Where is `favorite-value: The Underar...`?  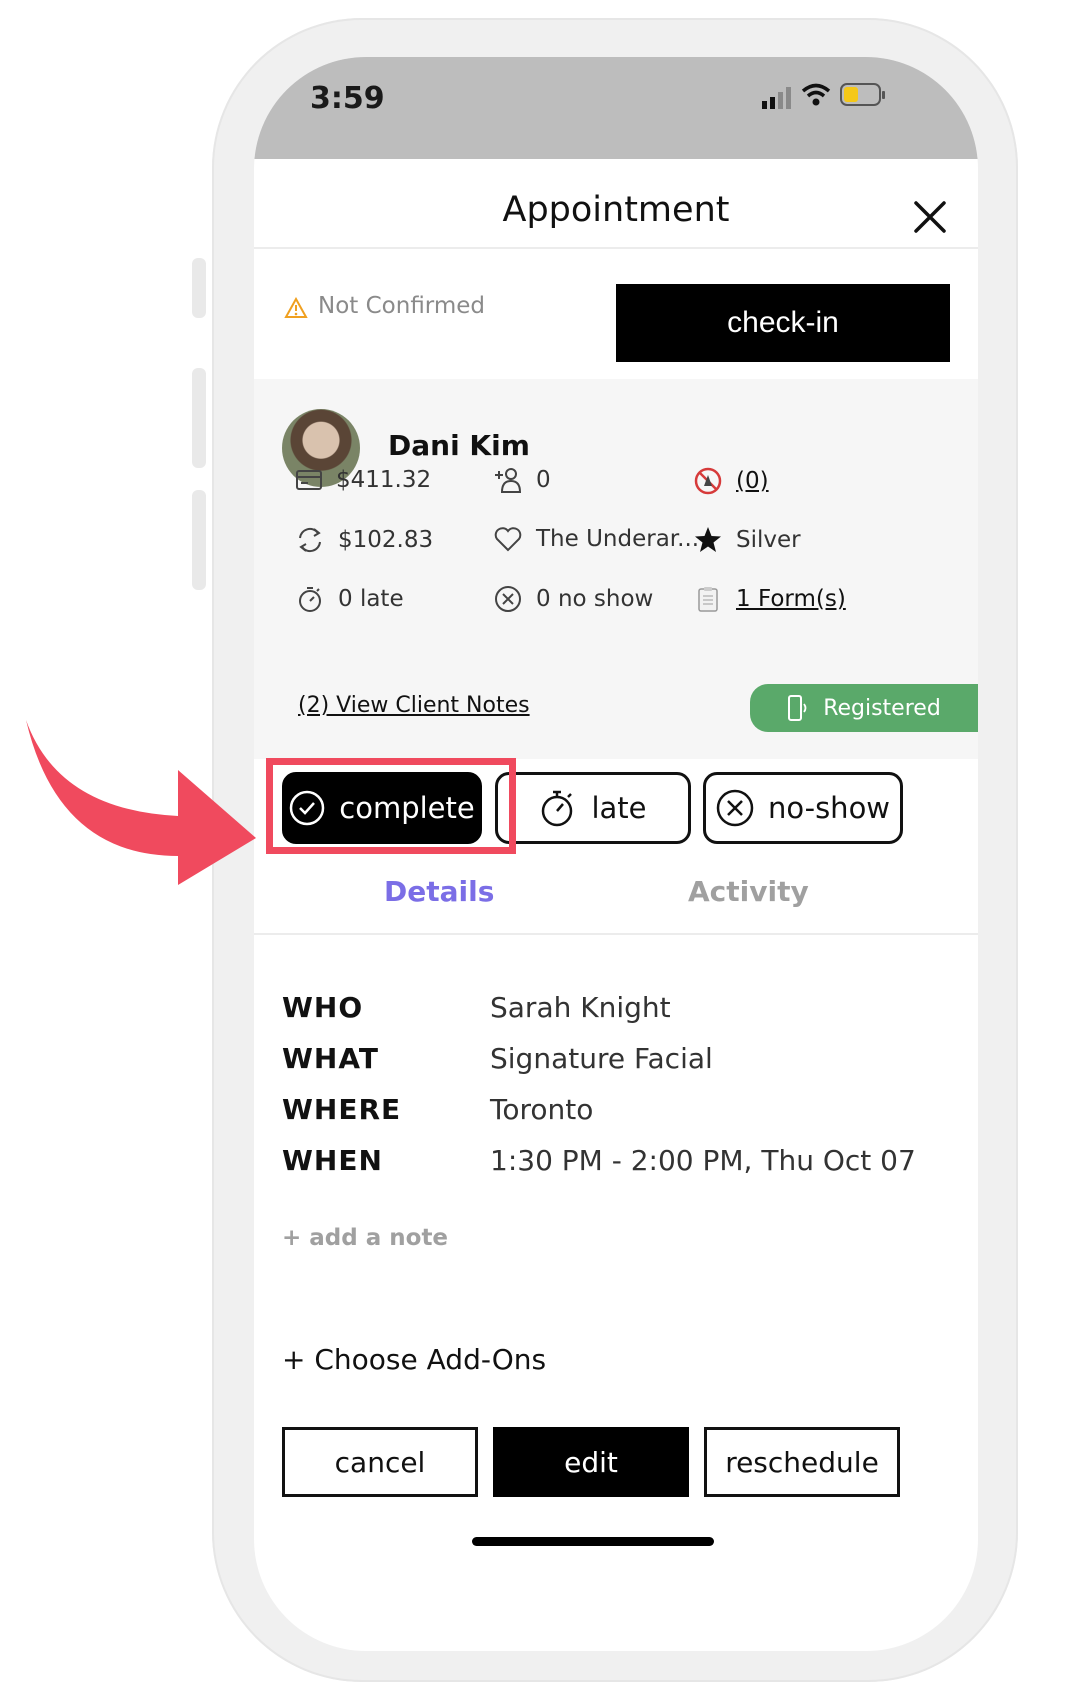
favorite-value: The Underar... is located at coordinates (618, 539).